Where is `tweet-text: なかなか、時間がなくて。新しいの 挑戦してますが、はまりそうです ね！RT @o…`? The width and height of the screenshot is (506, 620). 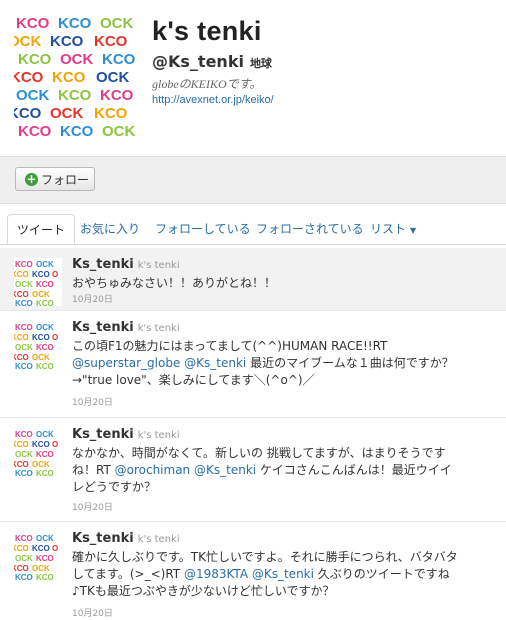 tweet-text: なかなか、時間がなくて。新しいの 挑戦してますが、はまりそうです ね！RT @o… is located at coordinates (284, 470).